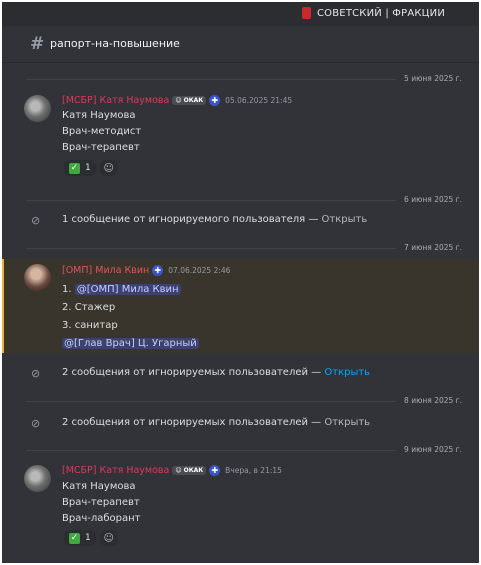  What do you see at coordinates (431, 401) in the screenshot?
I see `divider-date: 8 июня 2025 г.` at bounding box center [431, 401].